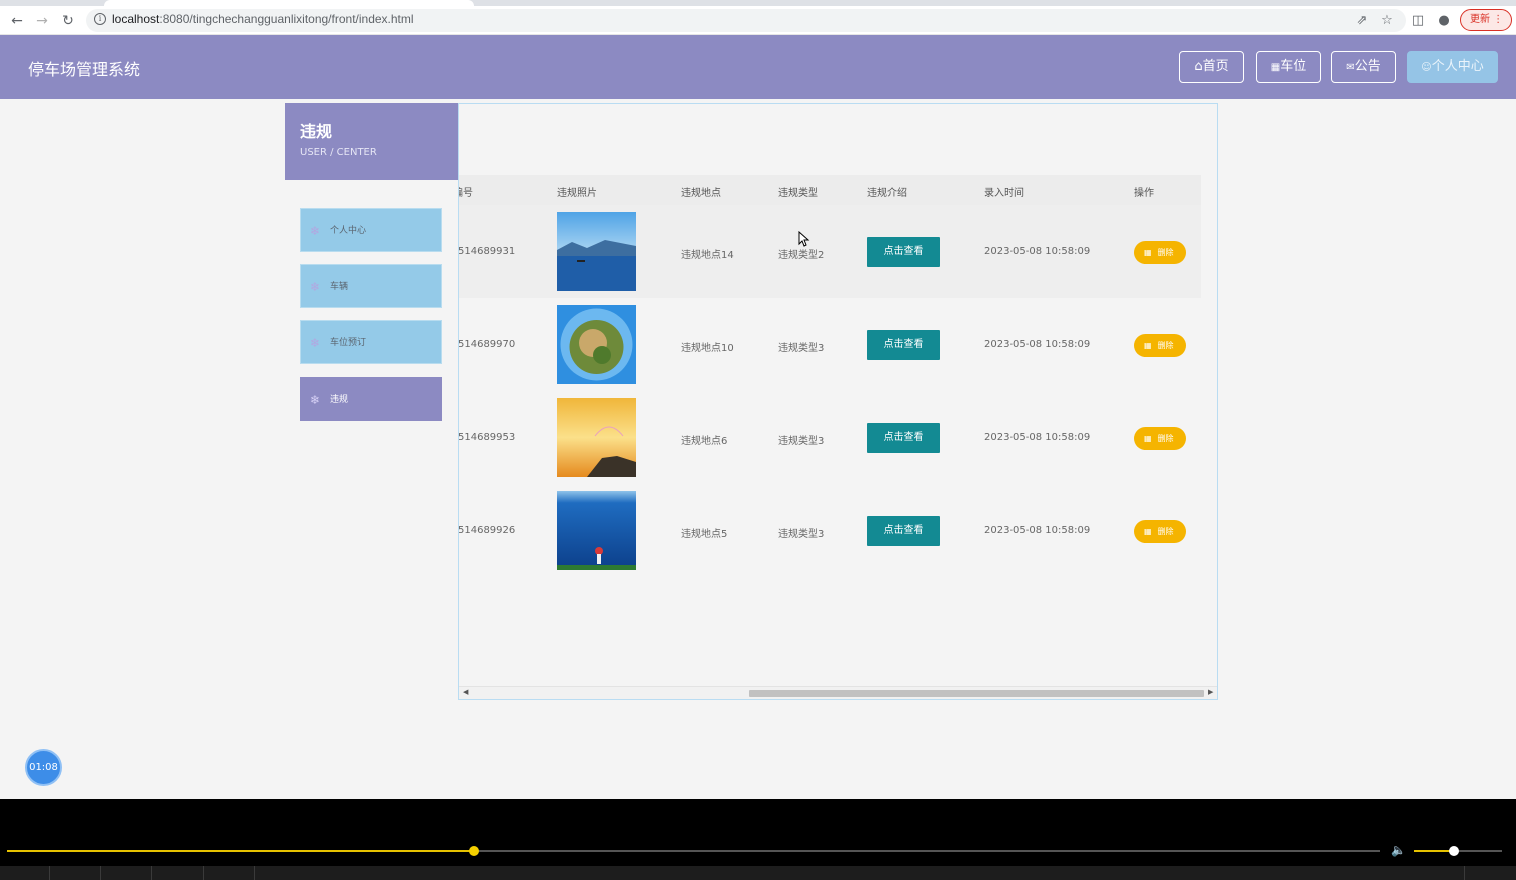 The height and width of the screenshot is (880, 1516). Describe the element at coordinates (596, 251) in the screenshot. I see `lake-photo` at that location.